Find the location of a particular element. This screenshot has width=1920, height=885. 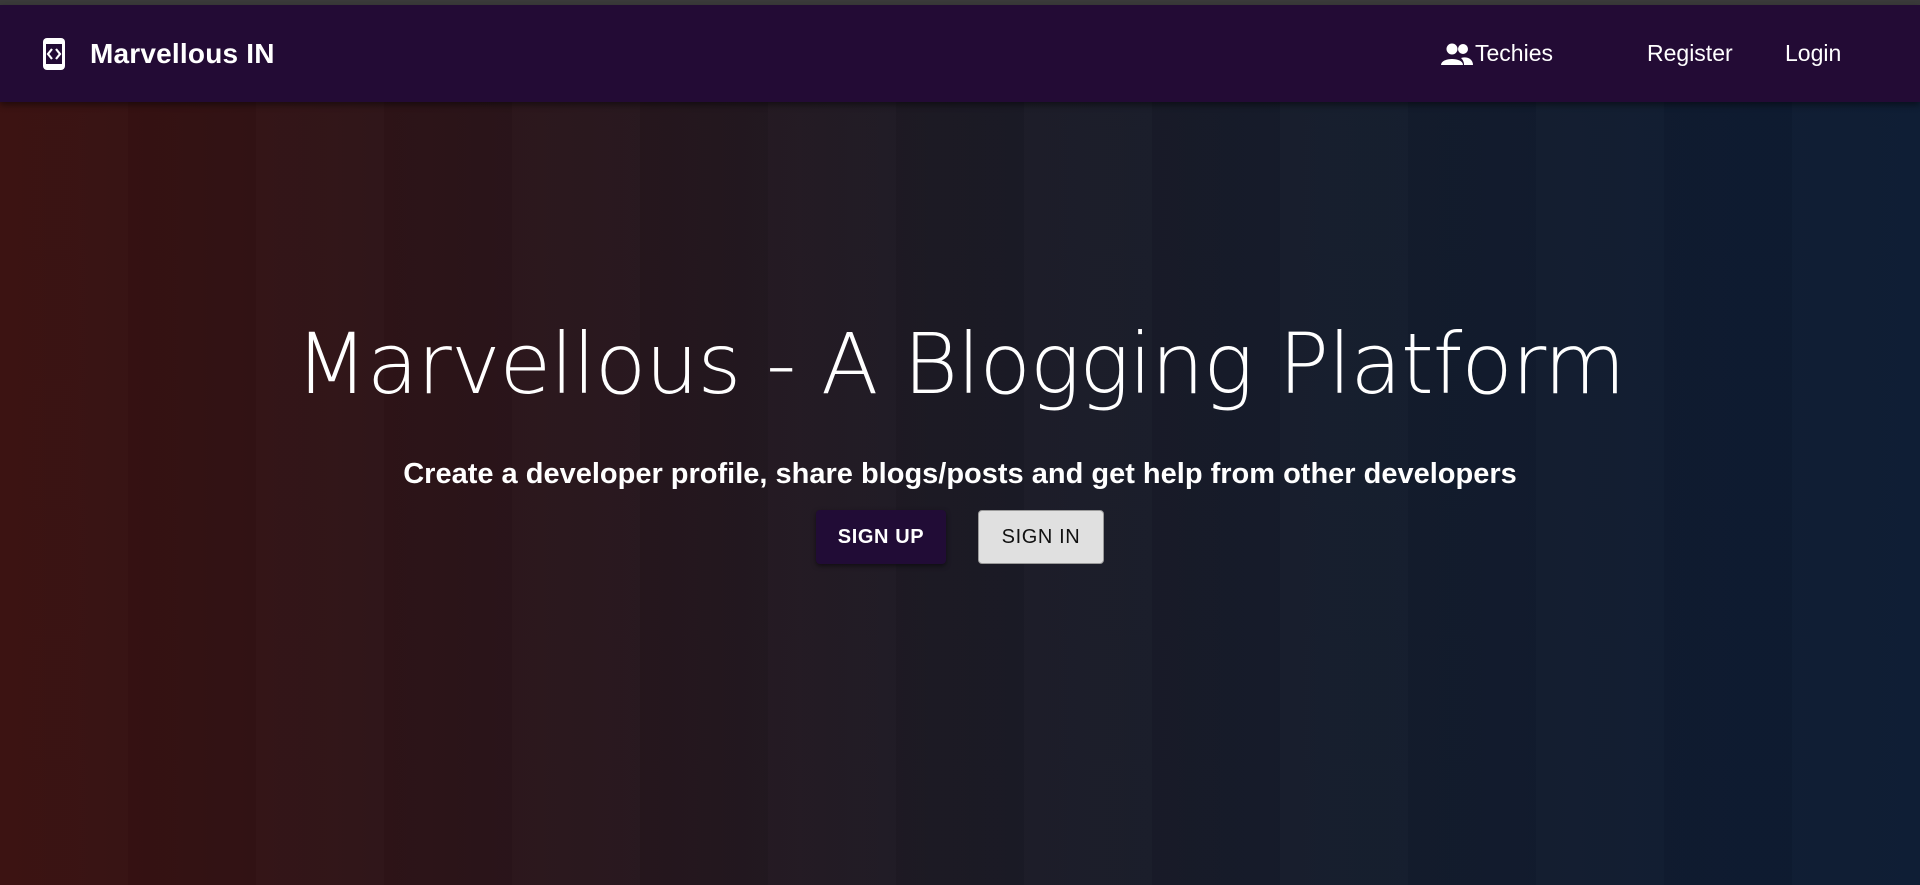

brand-title: Marvellous IN is located at coordinates (182, 53).